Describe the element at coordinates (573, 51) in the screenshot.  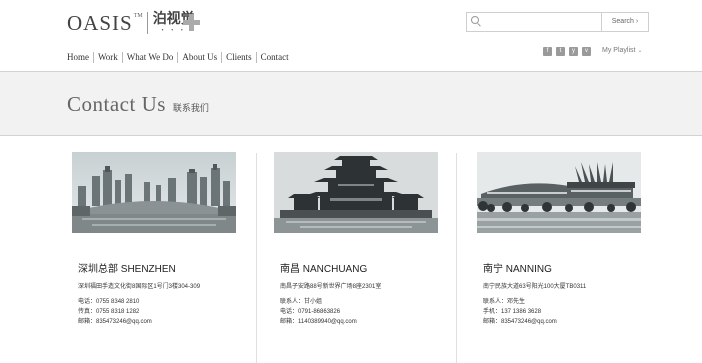
I see `youtube-icon: y` at that location.